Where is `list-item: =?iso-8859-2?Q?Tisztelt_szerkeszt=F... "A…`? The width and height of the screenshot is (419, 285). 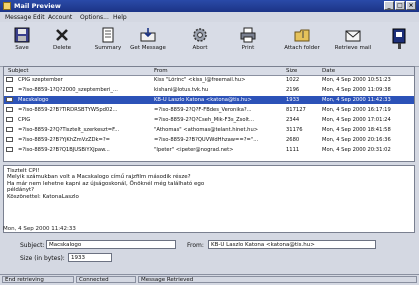
list-item: =?iso-8859-2?Q?Tisztelt_szerkeszt=F... "A… is located at coordinates (209, 130).